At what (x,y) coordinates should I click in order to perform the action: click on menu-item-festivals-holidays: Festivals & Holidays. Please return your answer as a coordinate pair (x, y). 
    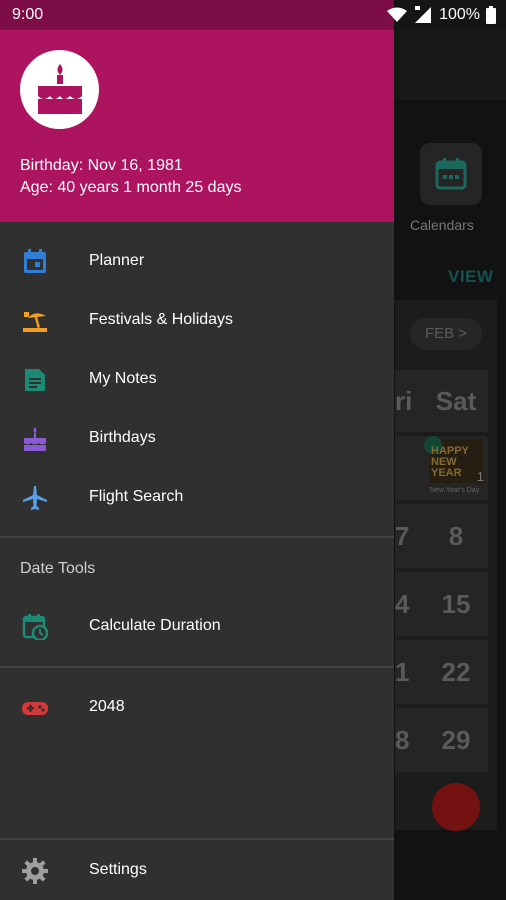
    Looking at the image, I should click on (197, 320).